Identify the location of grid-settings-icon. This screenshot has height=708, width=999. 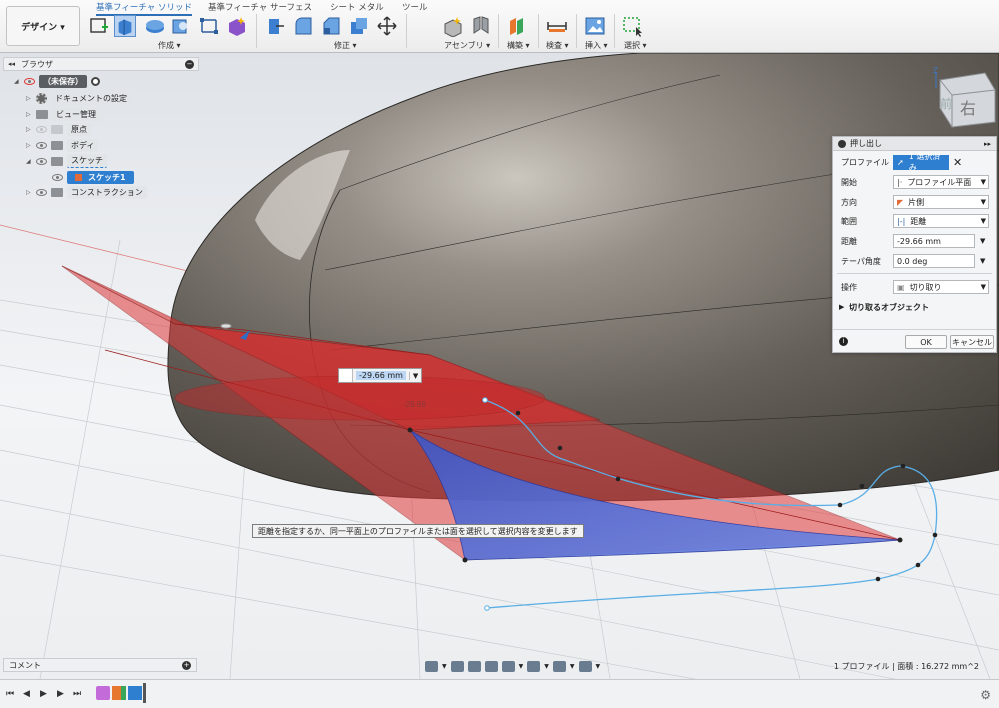
(559, 666).